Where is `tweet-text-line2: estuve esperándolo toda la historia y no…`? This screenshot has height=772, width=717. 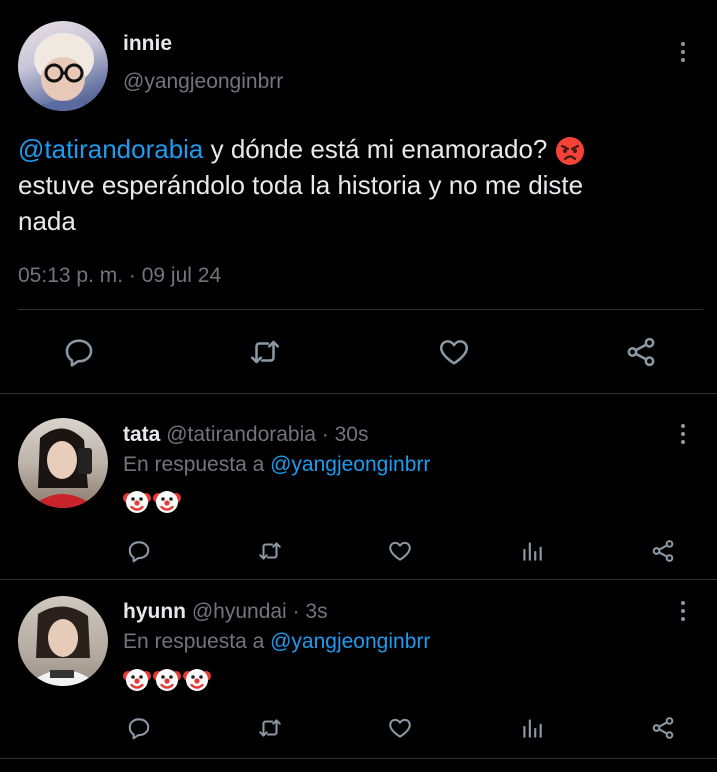
tweet-text-line2: estuve esperándolo toda la historia y no… is located at coordinates (301, 185).